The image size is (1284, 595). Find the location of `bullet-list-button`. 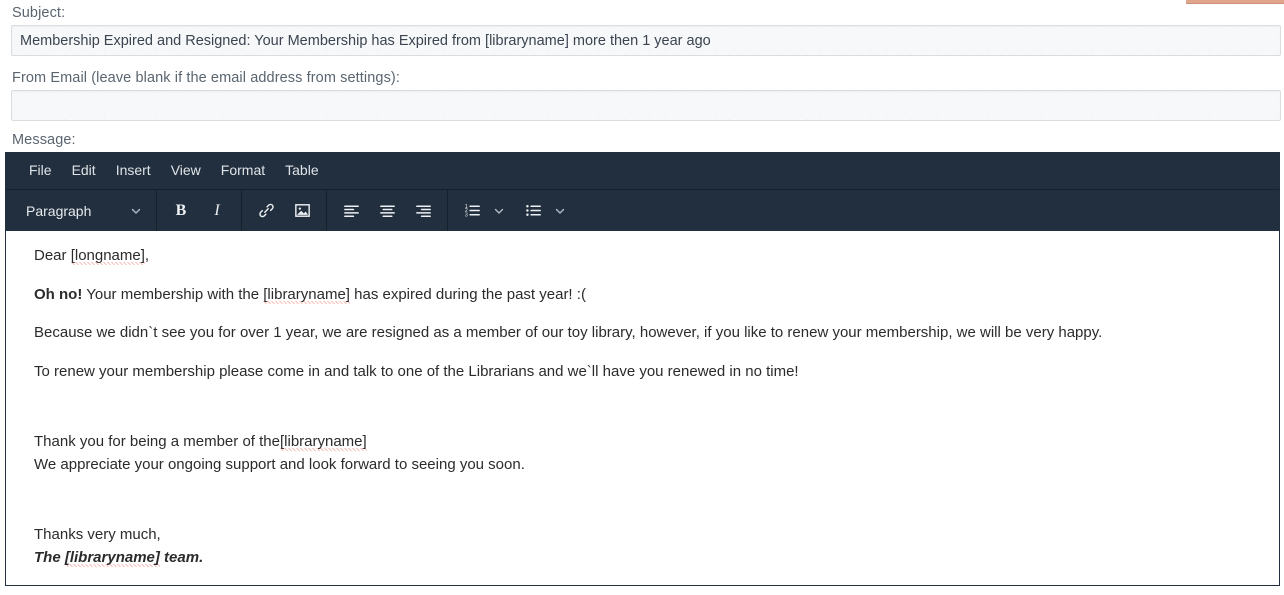

bullet-list-button is located at coordinates (533, 211).